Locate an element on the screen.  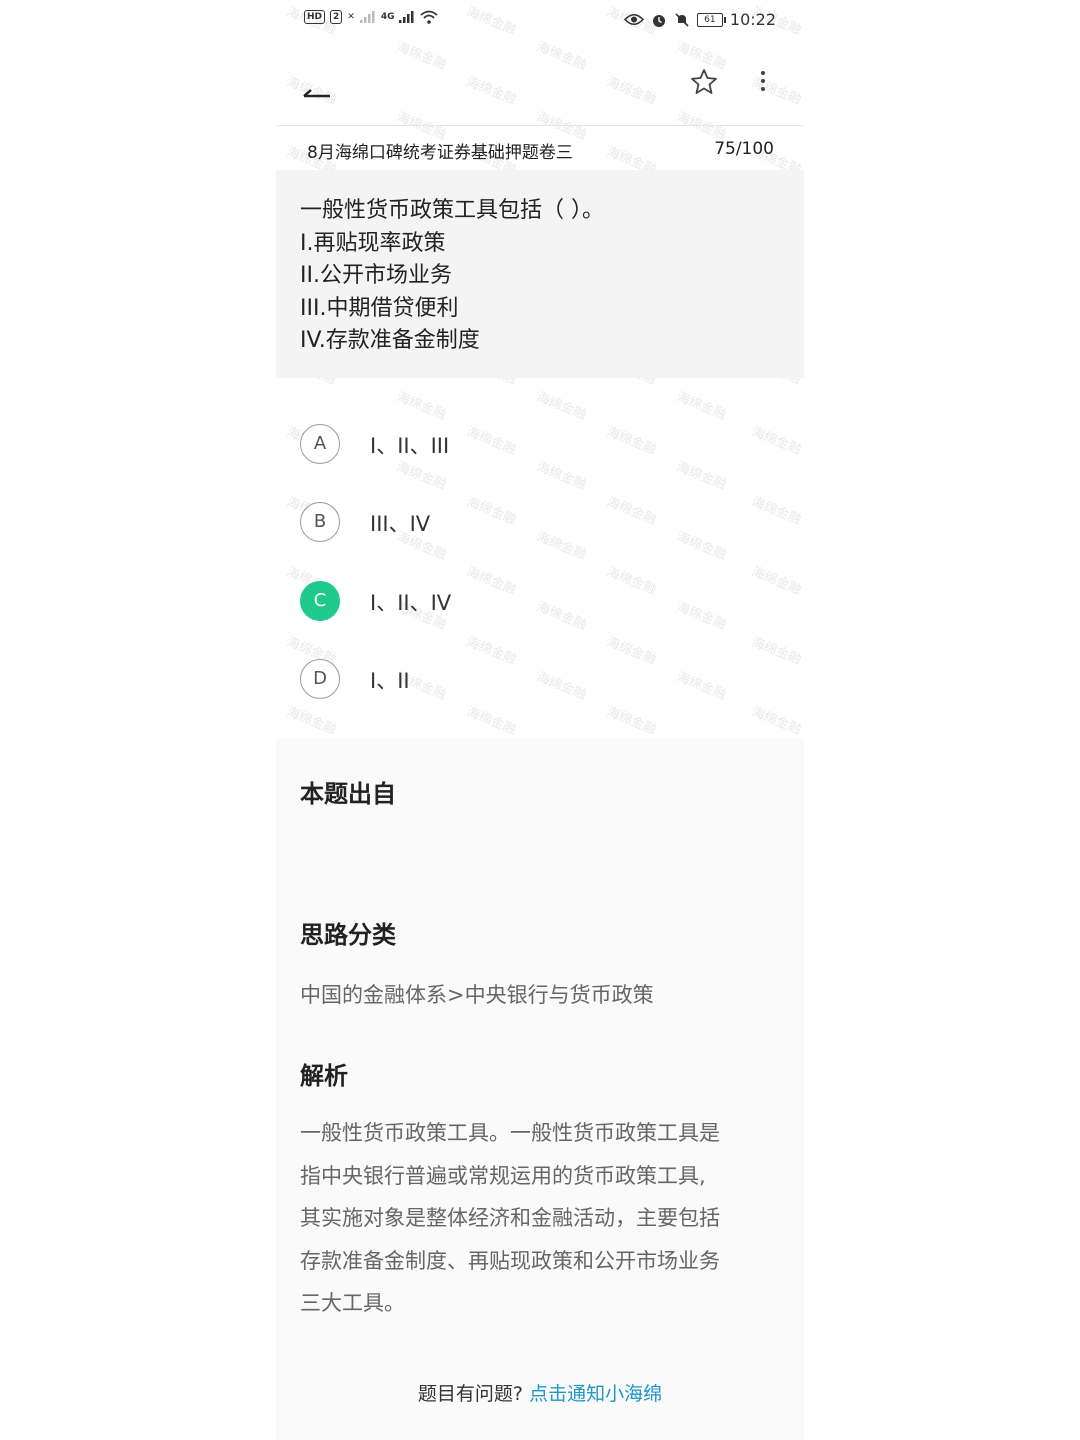
option-b-letter: B is located at coordinates (320, 522).